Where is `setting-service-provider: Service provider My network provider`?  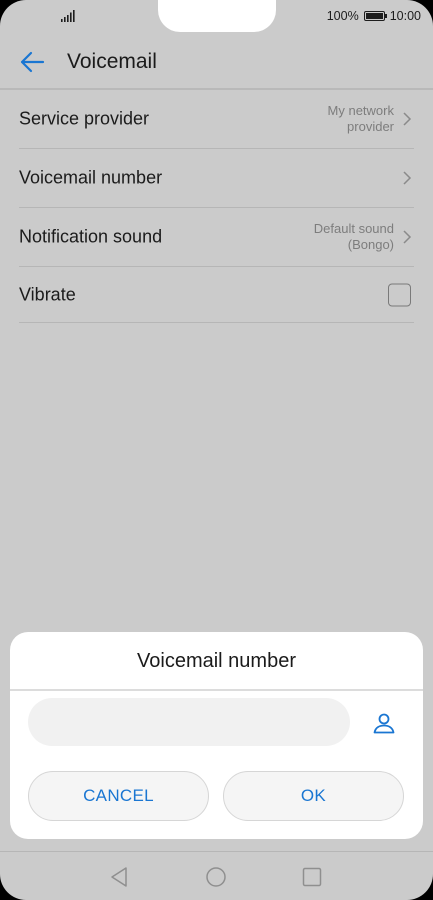
setting-service-provider: Service provider My network provider is located at coordinates (216, 119).